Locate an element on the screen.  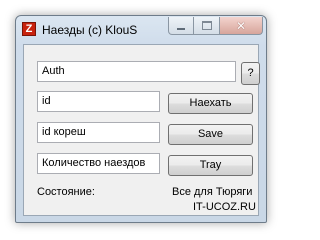
window-title: Наезды (c) KlouS is located at coordinates (90, 30).